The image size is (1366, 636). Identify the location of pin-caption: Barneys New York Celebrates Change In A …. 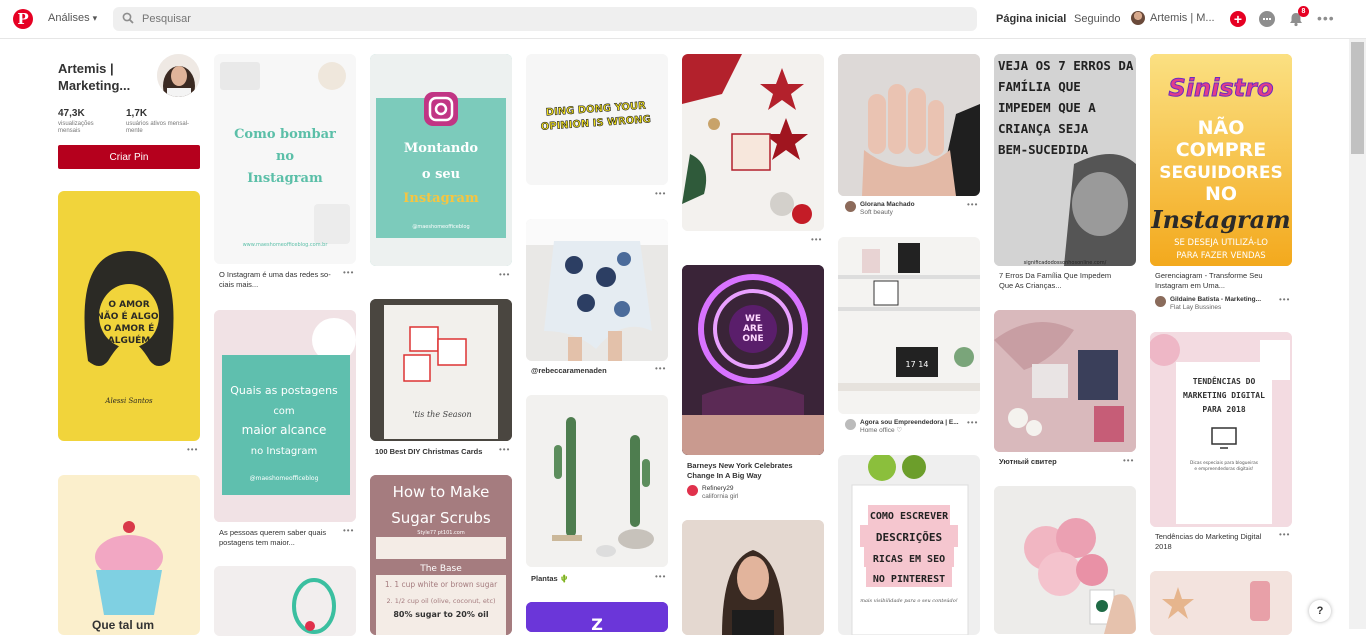
(748, 471).